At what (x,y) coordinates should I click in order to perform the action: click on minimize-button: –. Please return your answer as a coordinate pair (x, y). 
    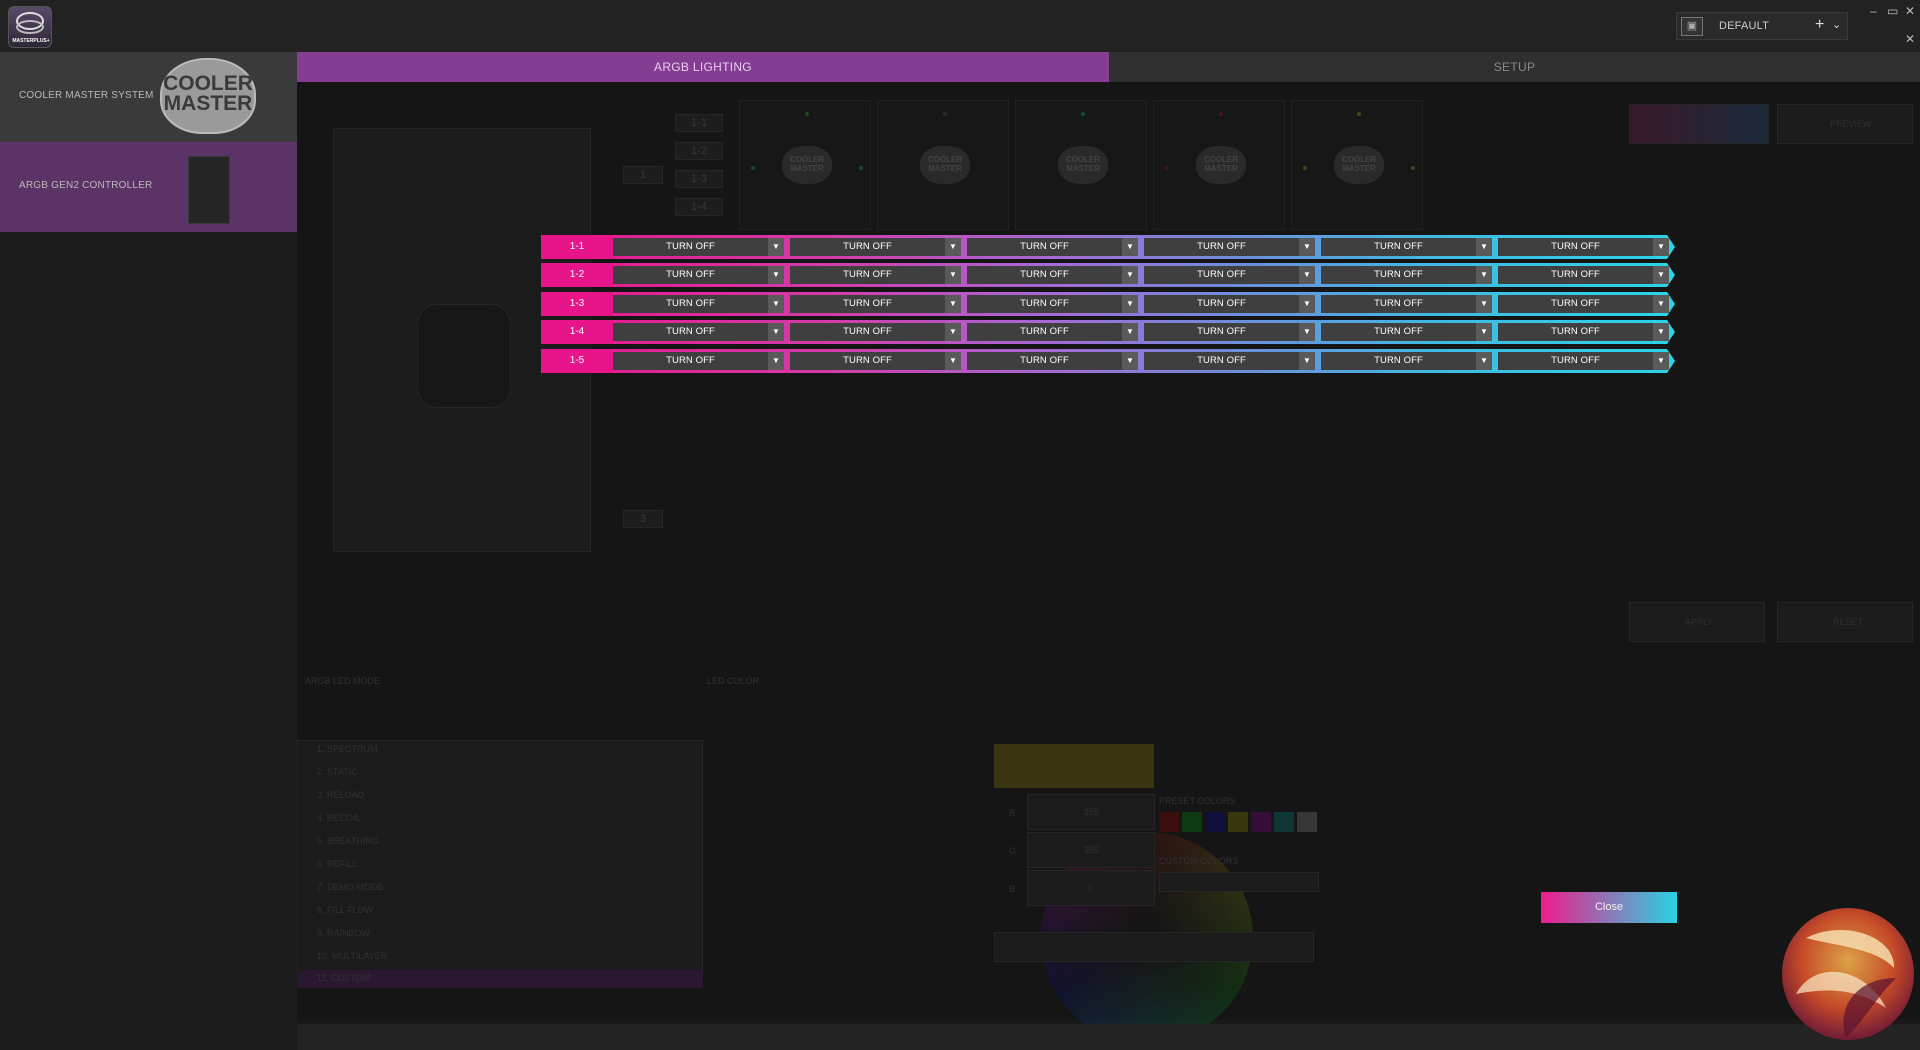
    Looking at the image, I should click on (1873, 11).